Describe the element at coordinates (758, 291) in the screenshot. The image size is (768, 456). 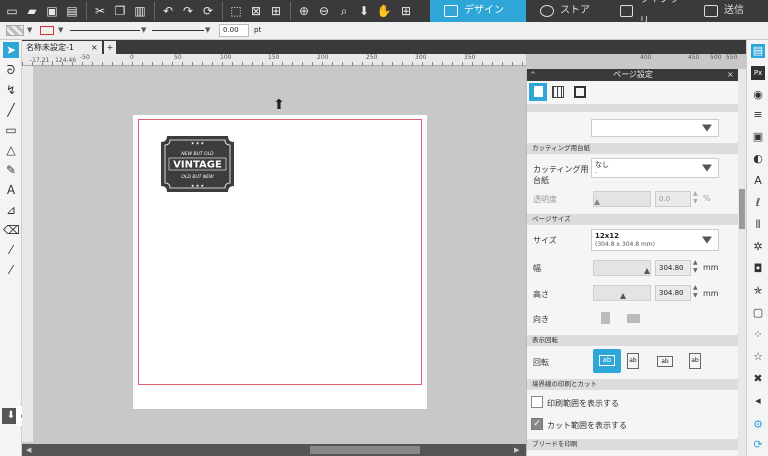
I see `modify-icon: ✯` at that location.